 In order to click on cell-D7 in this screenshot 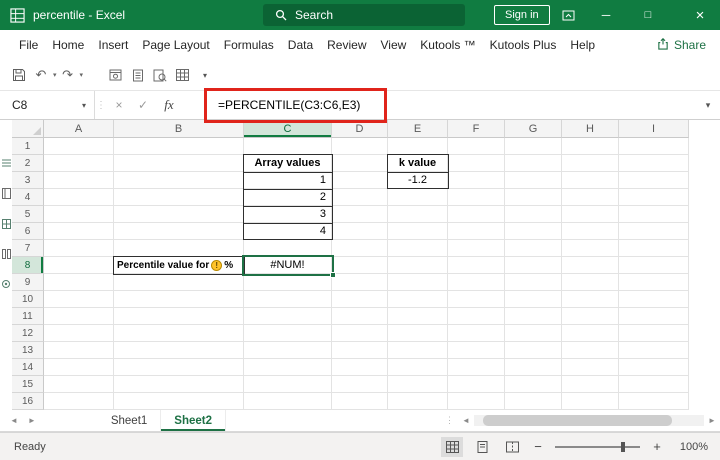, I will do `click(360, 248)`.